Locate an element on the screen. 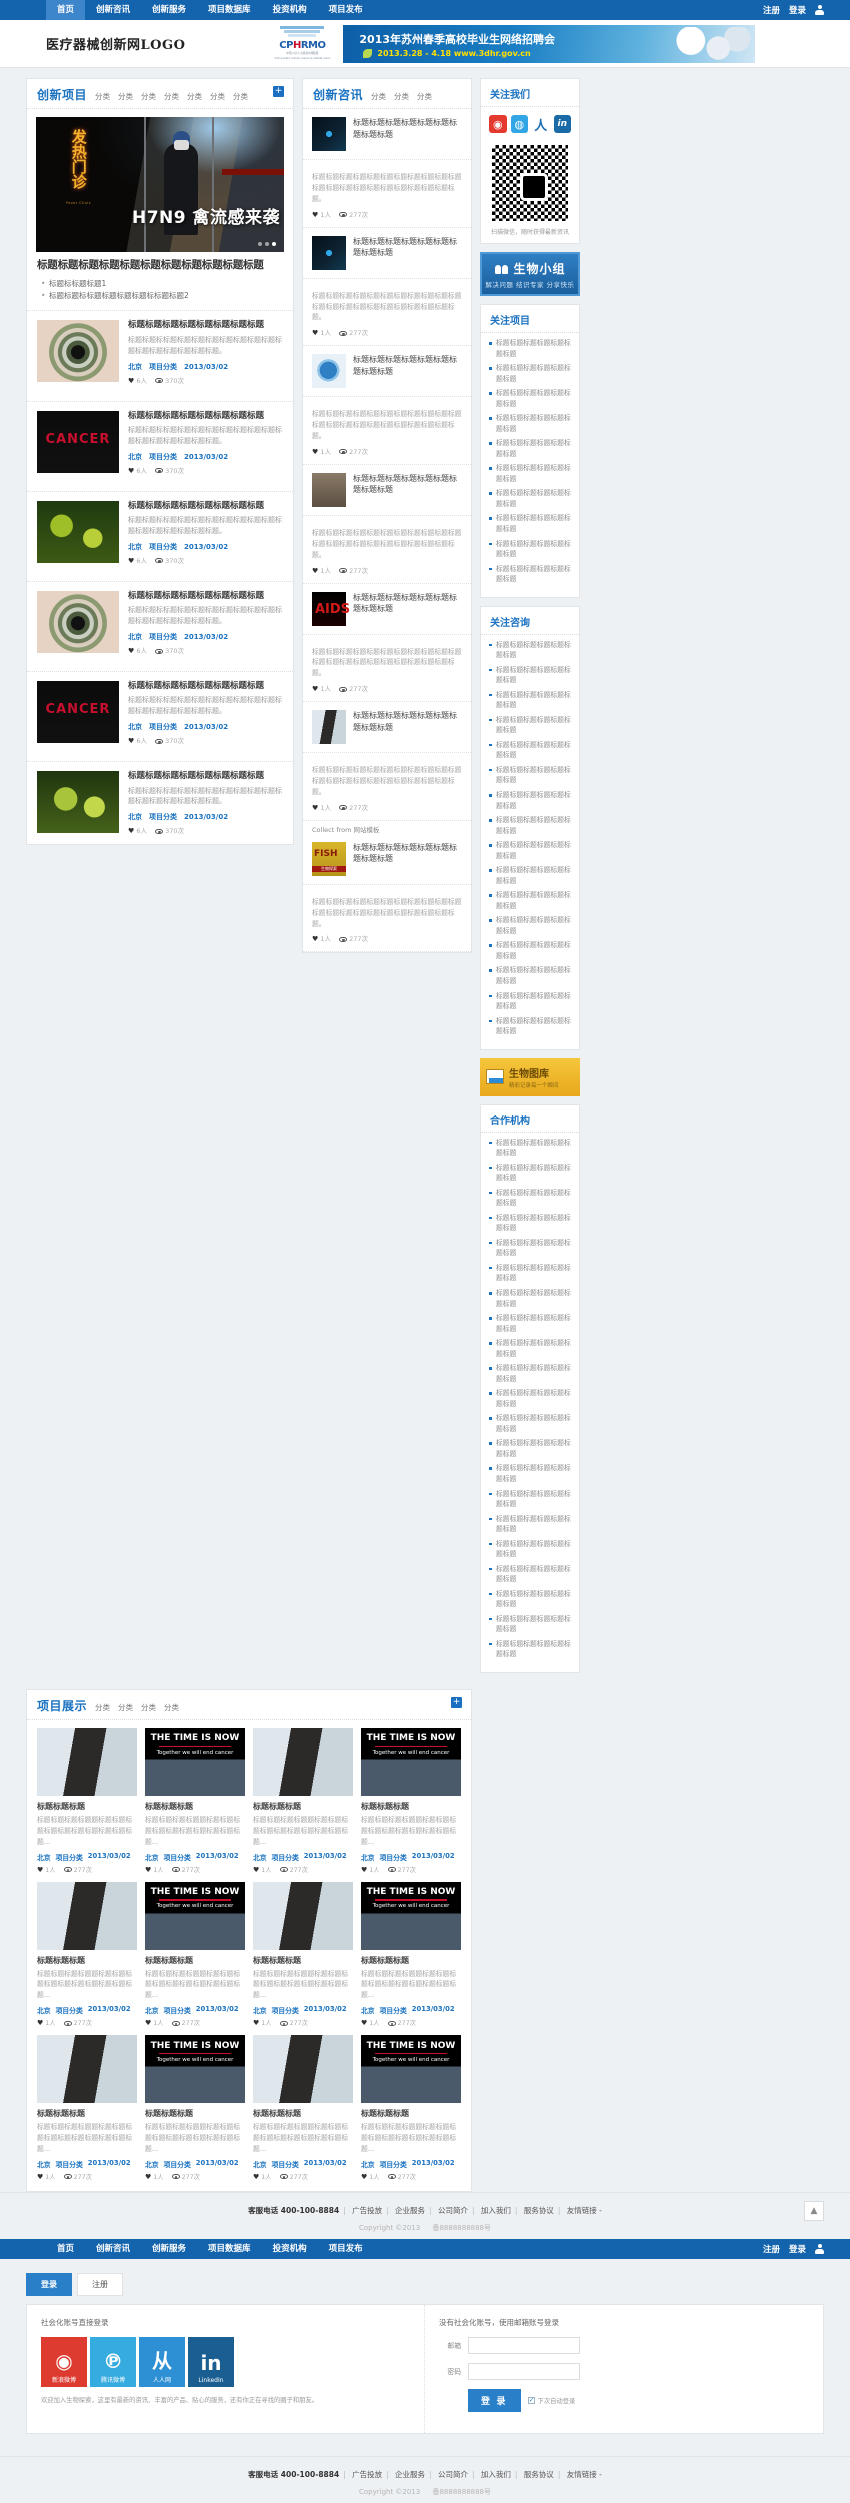 The width and height of the screenshot is (850, 2503). footer-link-terms-2: 服务协议 is located at coordinates (539, 2474).